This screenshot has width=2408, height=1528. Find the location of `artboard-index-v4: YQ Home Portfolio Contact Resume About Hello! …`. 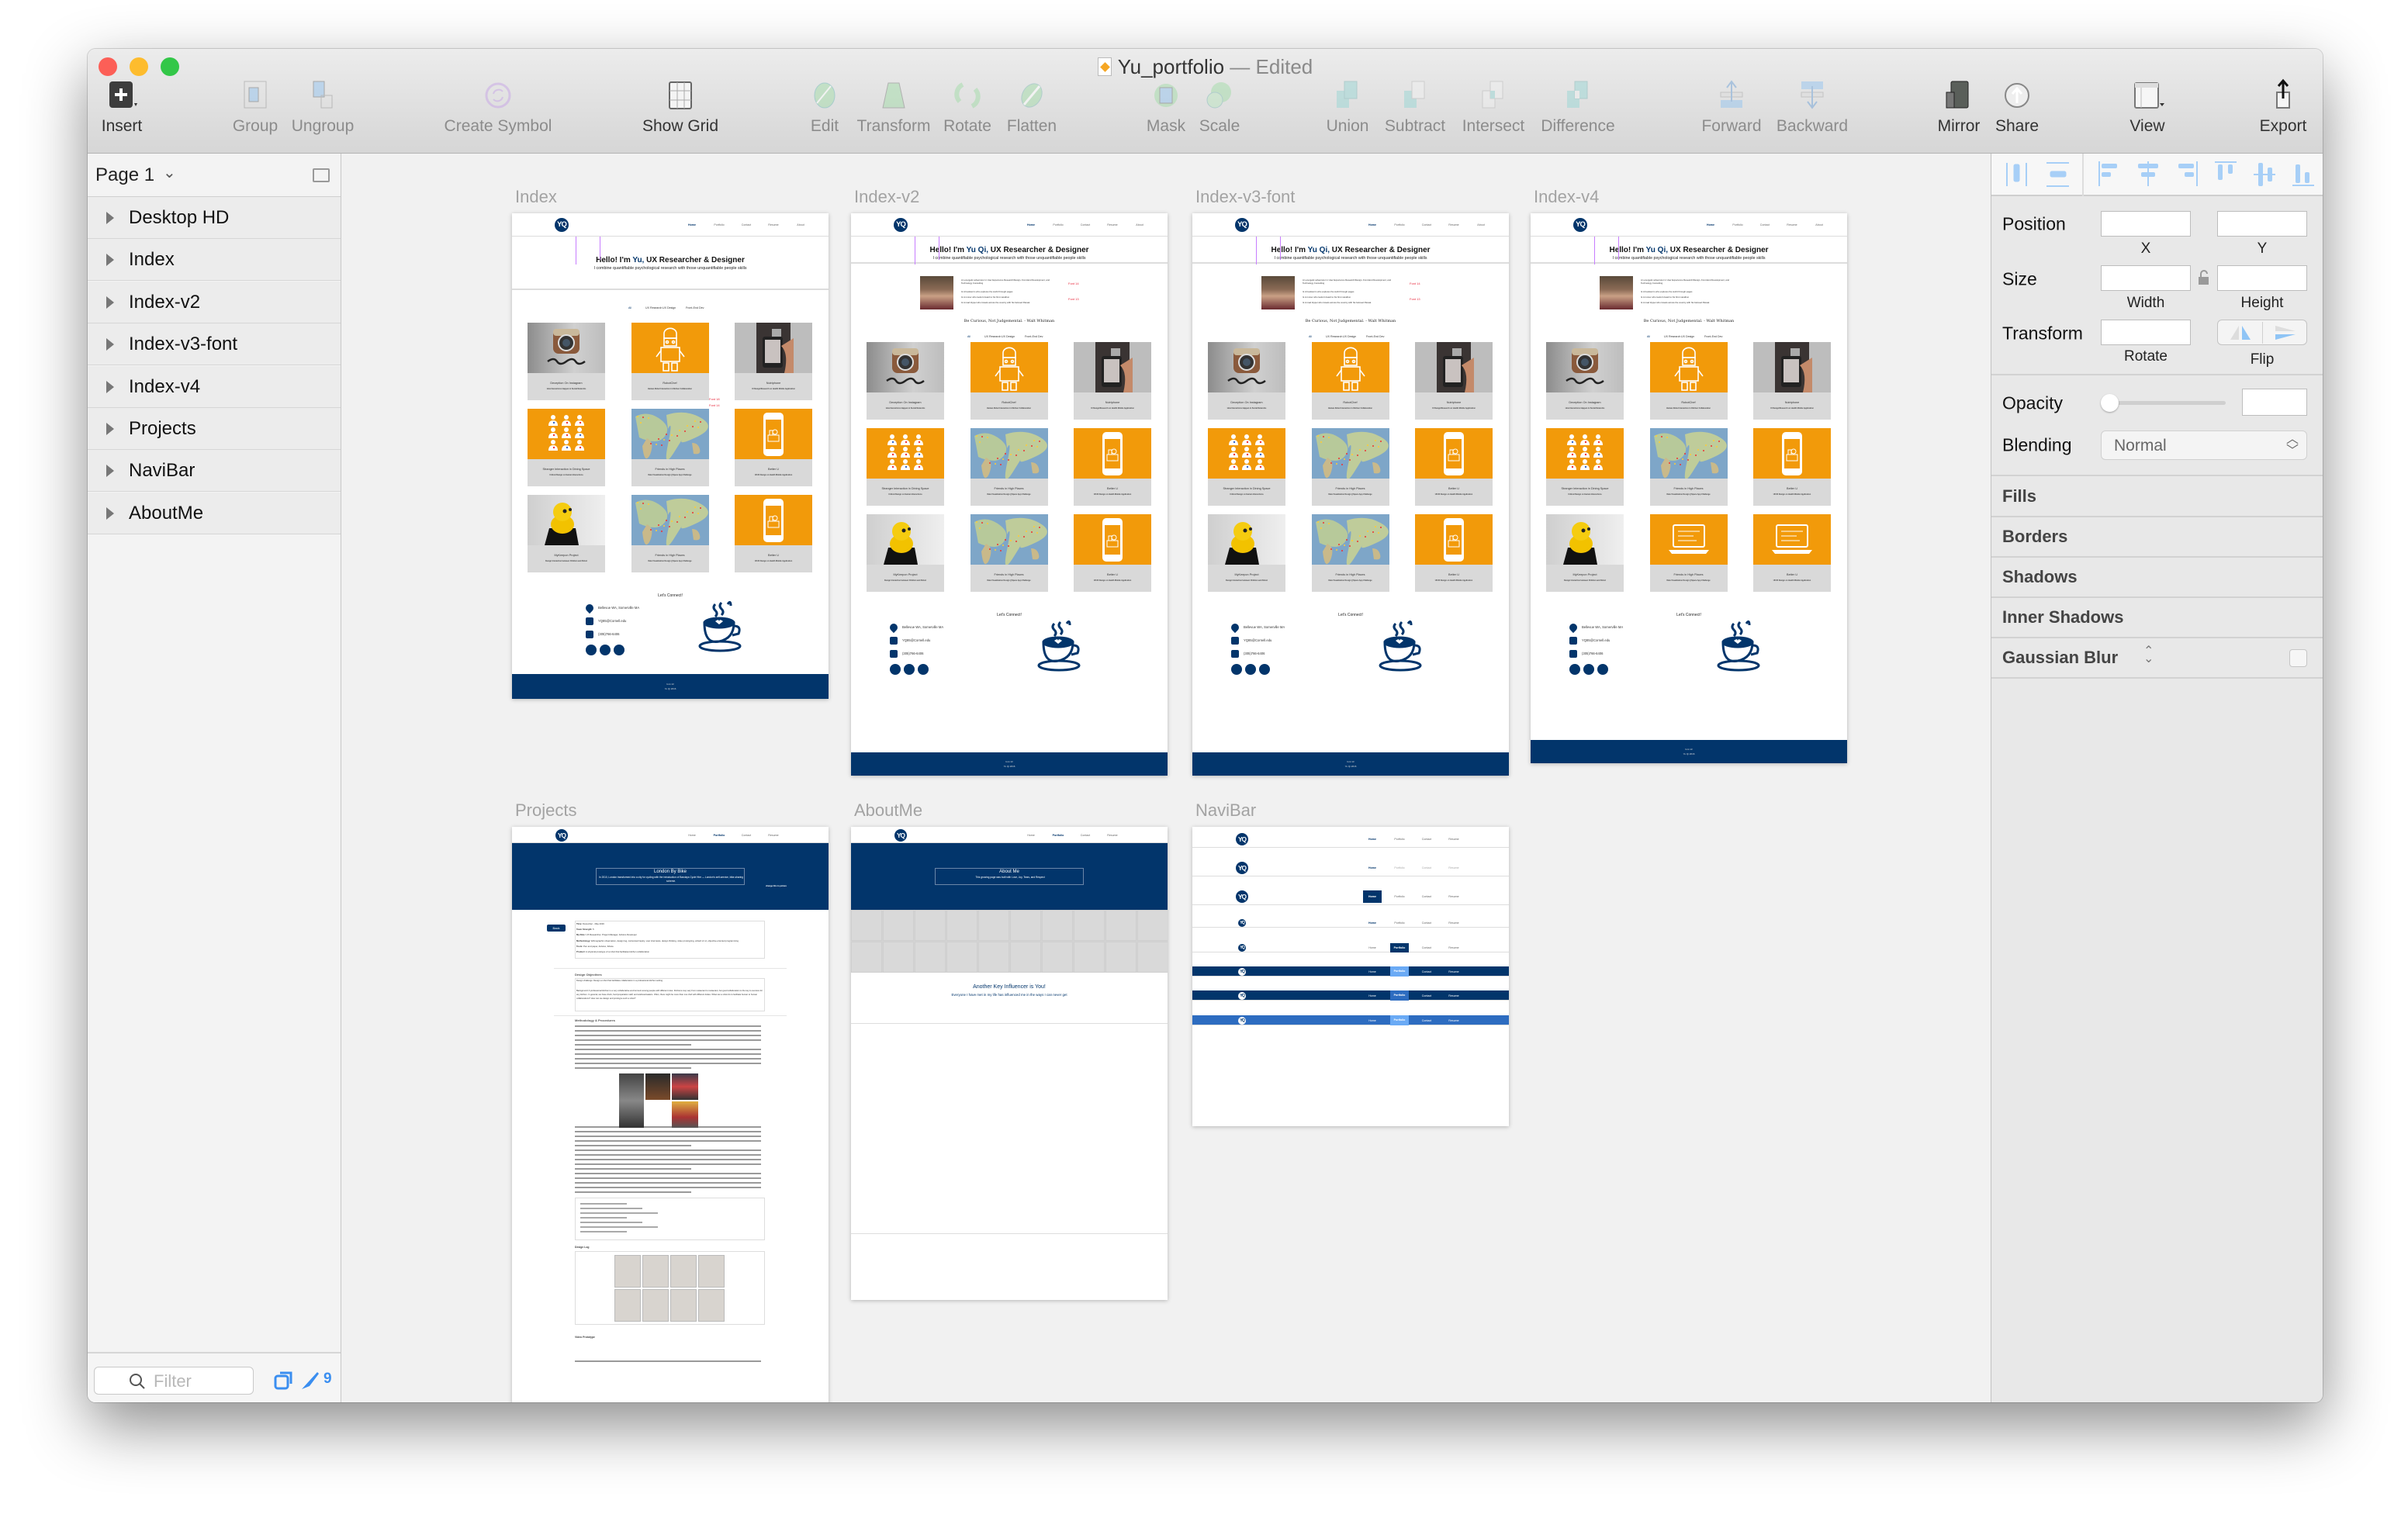

artboard-index-v4: YQ Home Portfolio Contact Resume About Hello! … is located at coordinates (1689, 488).